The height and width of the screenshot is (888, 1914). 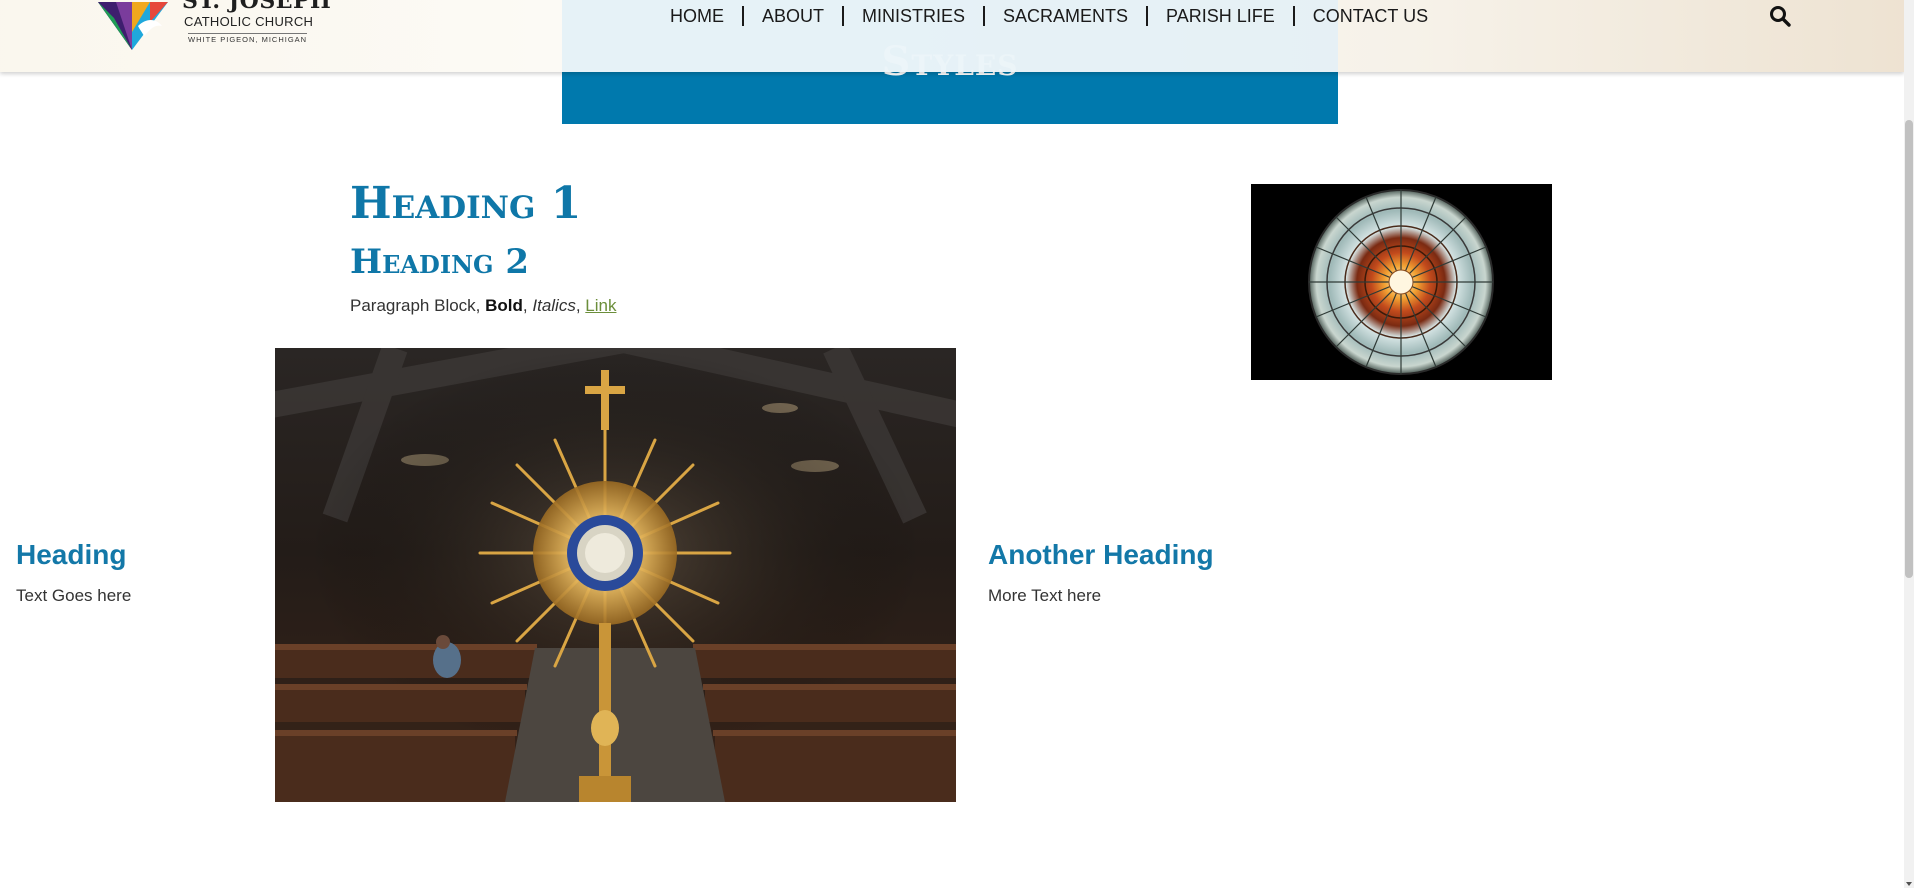 I want to click on page-scrollbar, so click(x=1909, y=444).